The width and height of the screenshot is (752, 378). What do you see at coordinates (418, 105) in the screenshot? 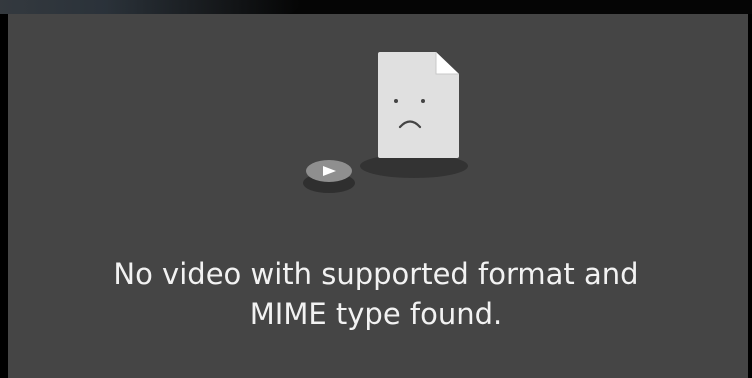
I see `broken-file-sad-icon` at bounding box center [418, 105].